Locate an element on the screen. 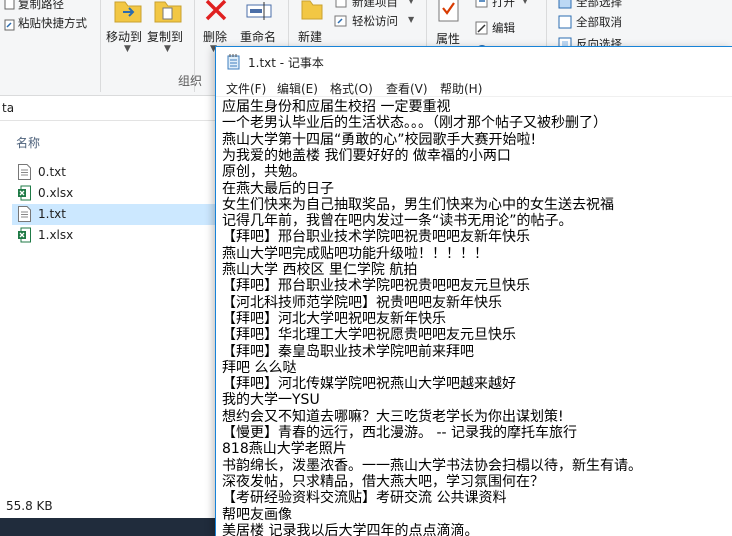 The width and height of the screenshot is (732, 536). text-line: 燕山大学 西校区 里仁学院 航拍 is located at coordinates (320, 270).